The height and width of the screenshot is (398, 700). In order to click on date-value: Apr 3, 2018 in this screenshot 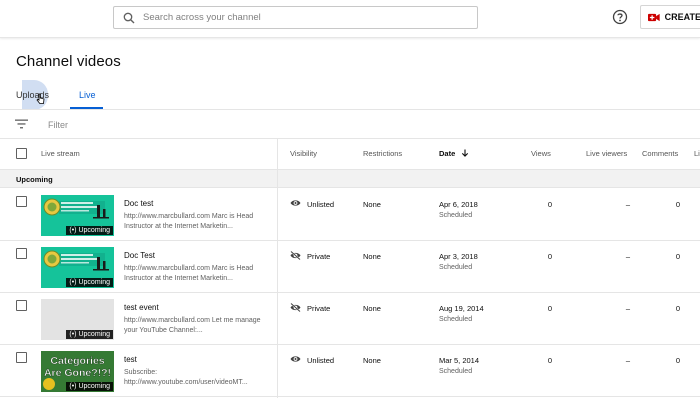, I will do `click(458, 256)`.